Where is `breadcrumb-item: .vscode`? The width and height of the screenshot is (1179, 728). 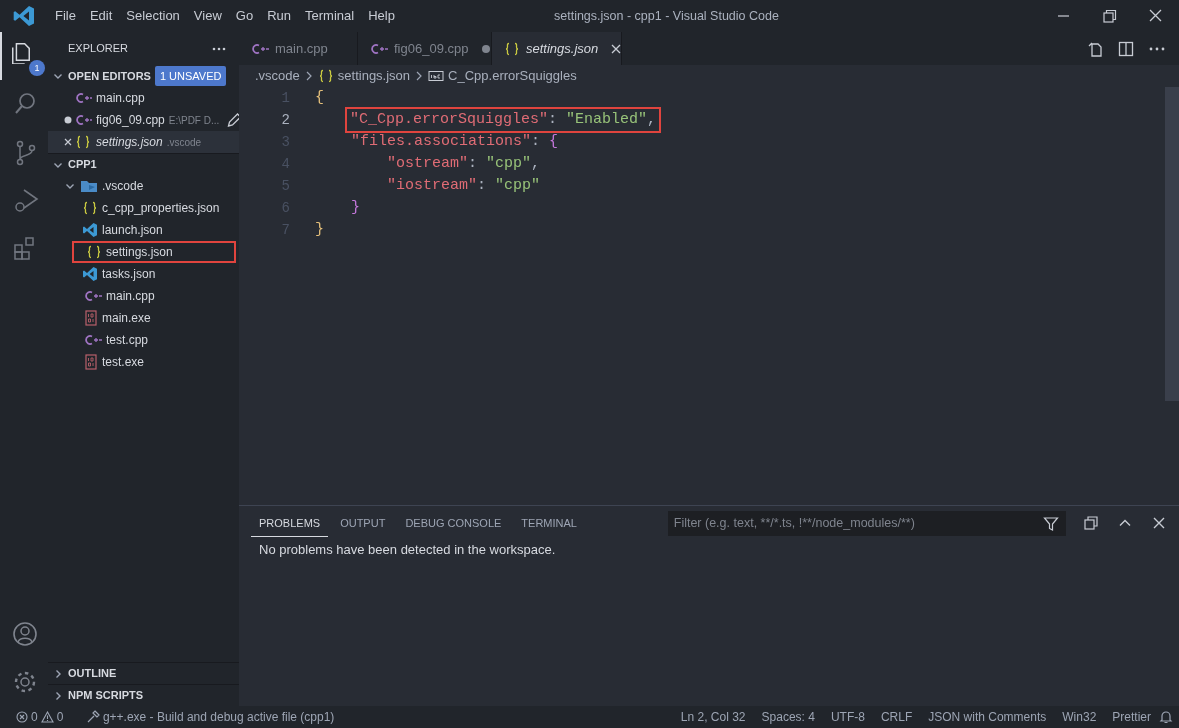 breadcrumb-item: .vscode is located at coordinates (277, 76).